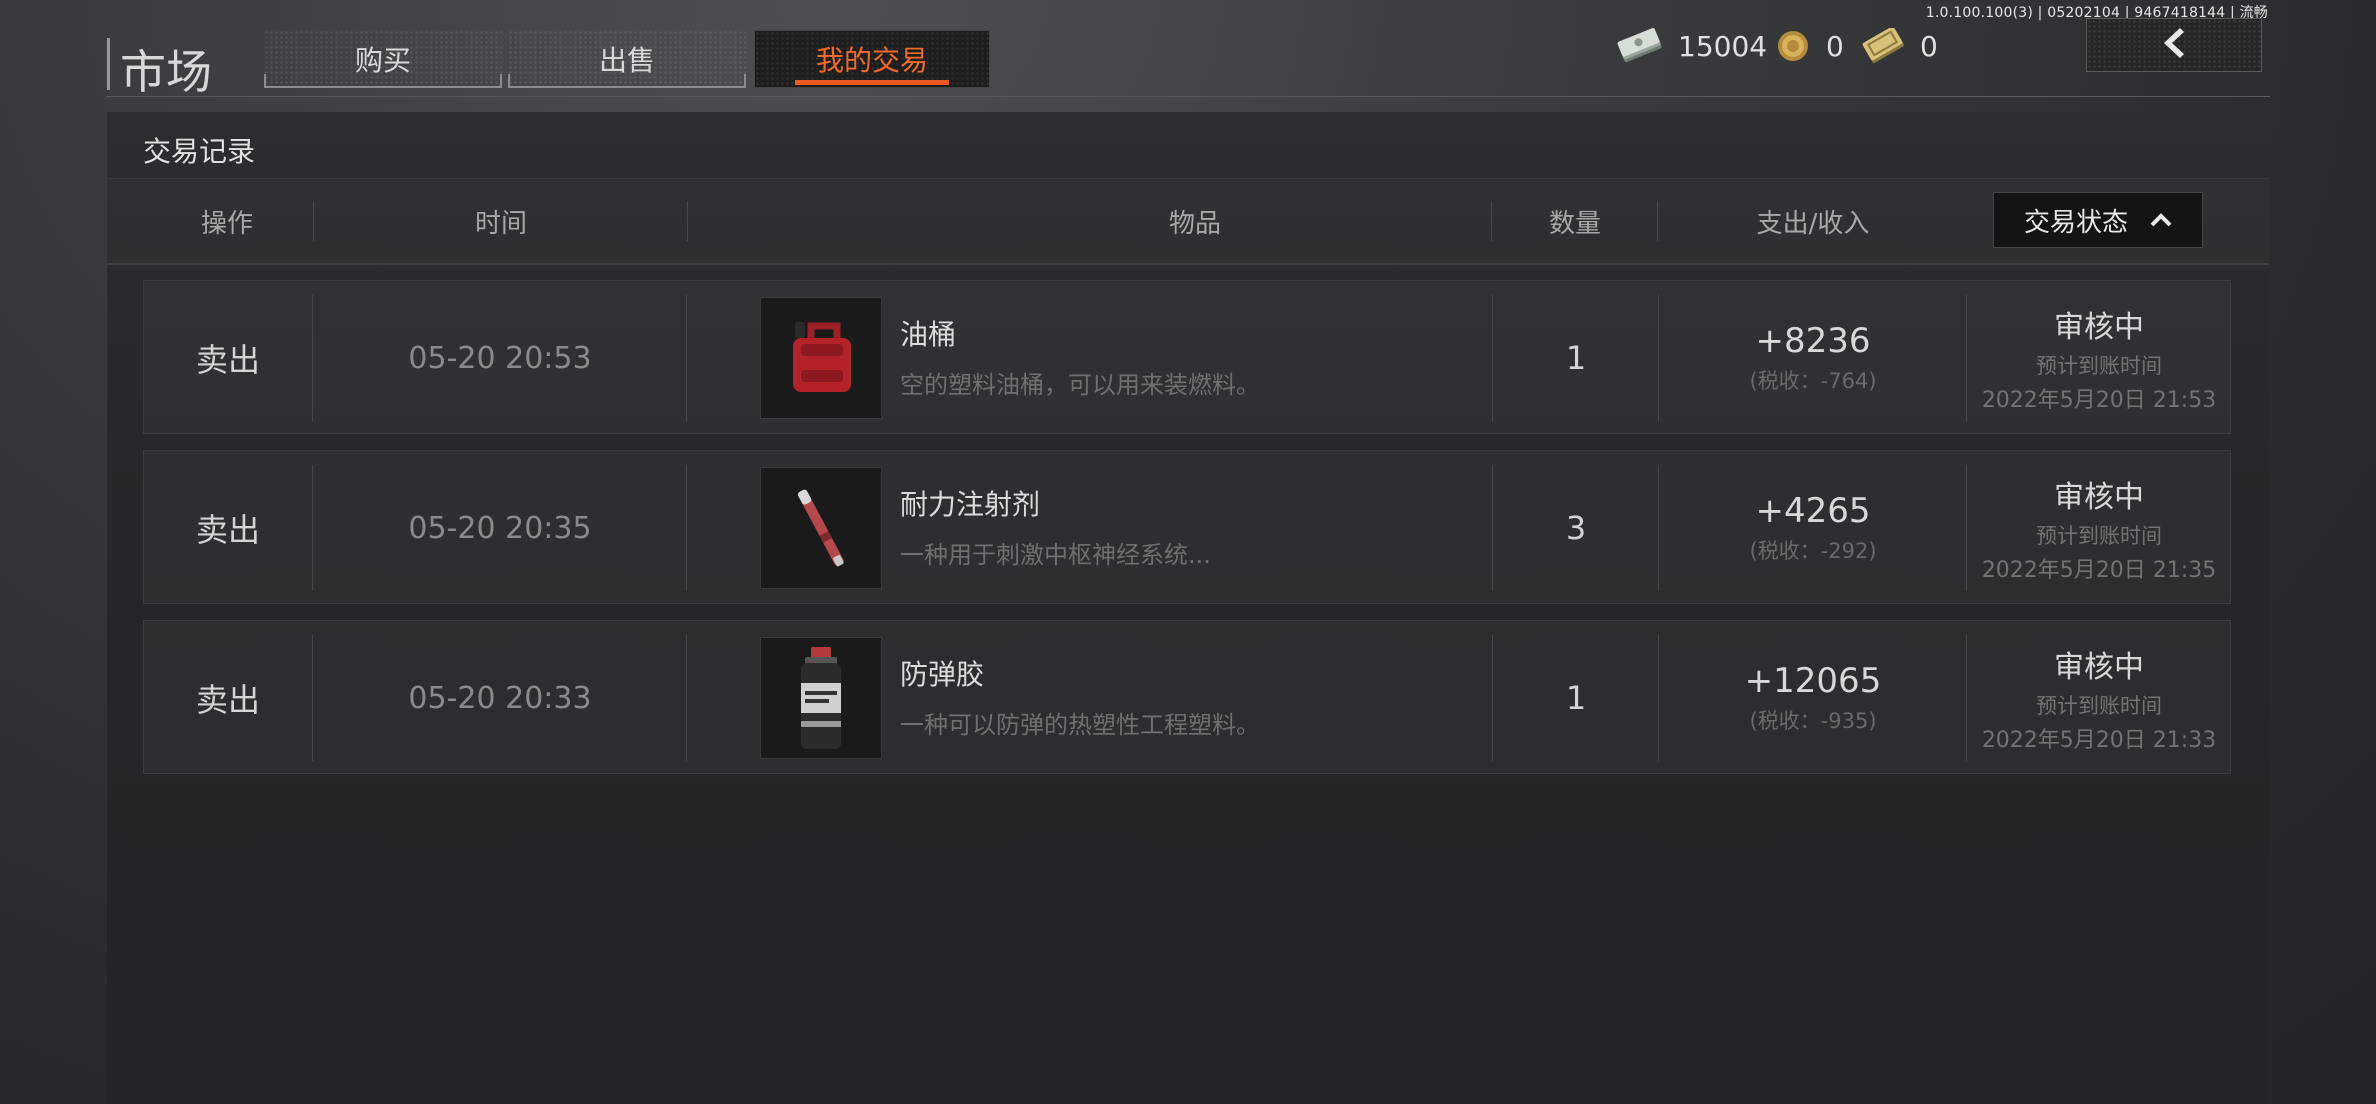 The image size is (2376, 1104). What do you see at coordinates (2099, 740) in the screenshot?
I see `eta-date: 2022年5月20日 21:33` at bounding box center [2099, 740].